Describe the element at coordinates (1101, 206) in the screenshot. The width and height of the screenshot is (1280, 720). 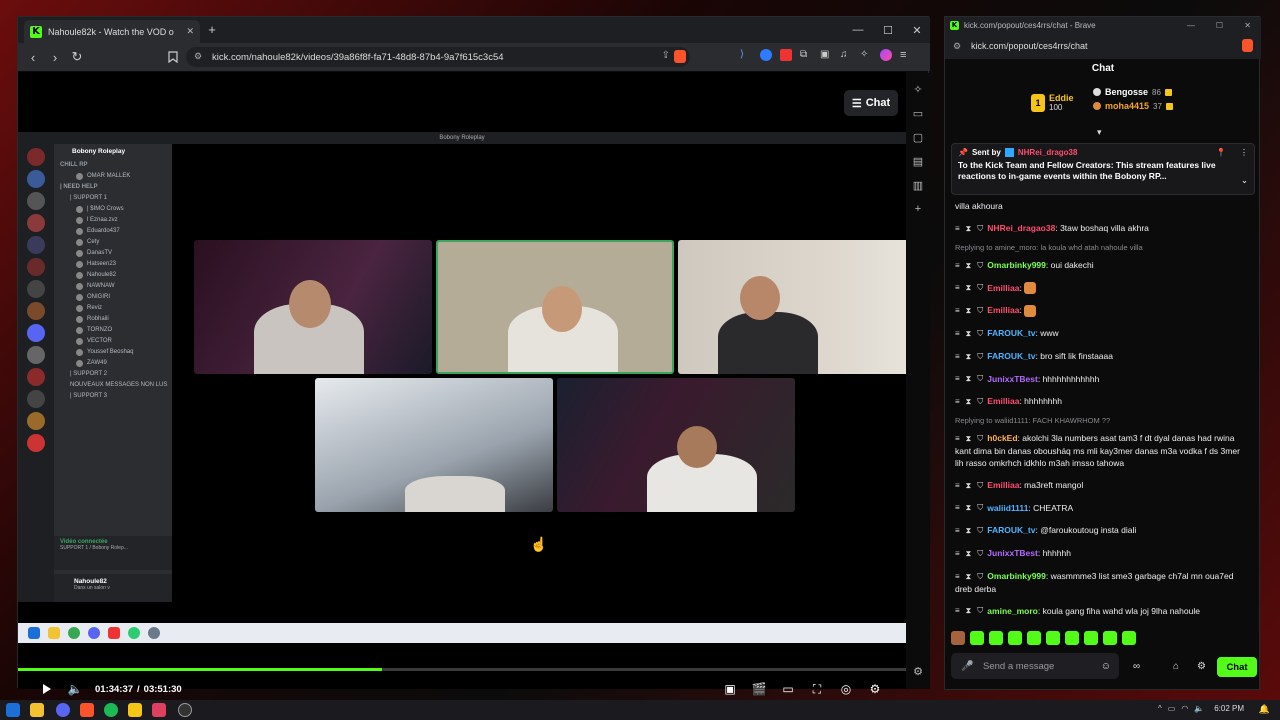
I see `chat-message: villa akhoura` at that location.